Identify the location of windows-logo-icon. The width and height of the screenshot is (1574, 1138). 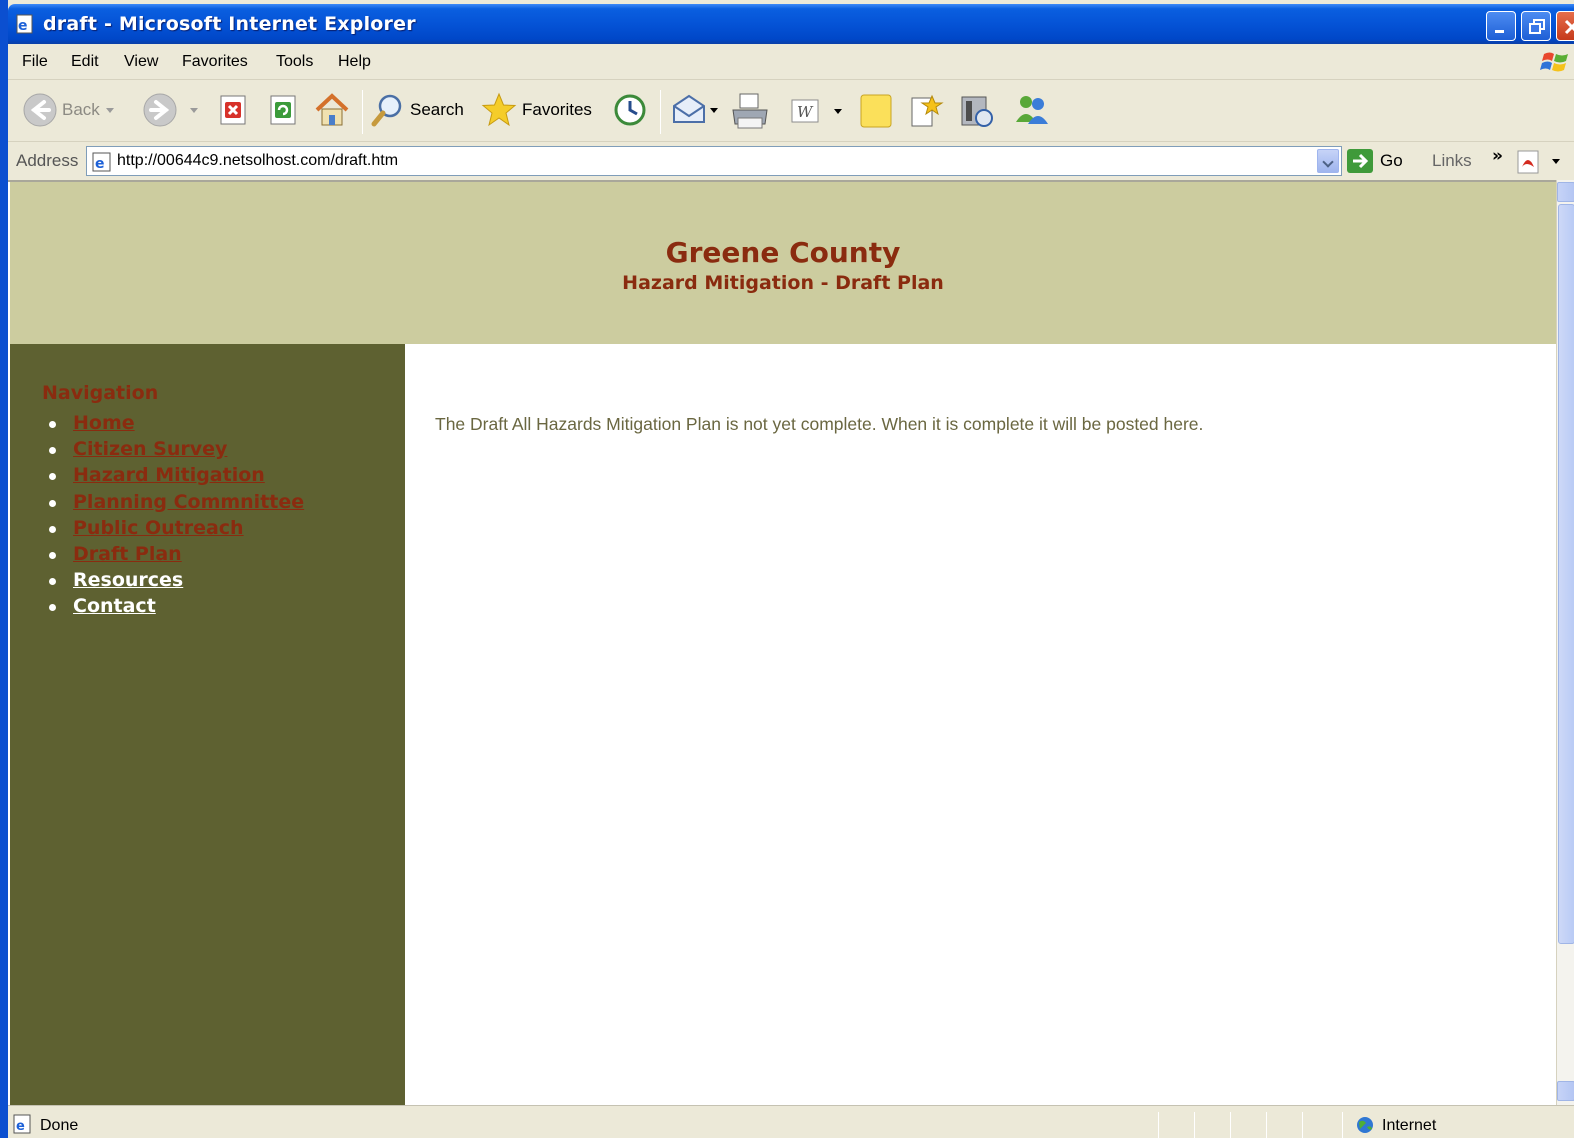
(1554, 62).